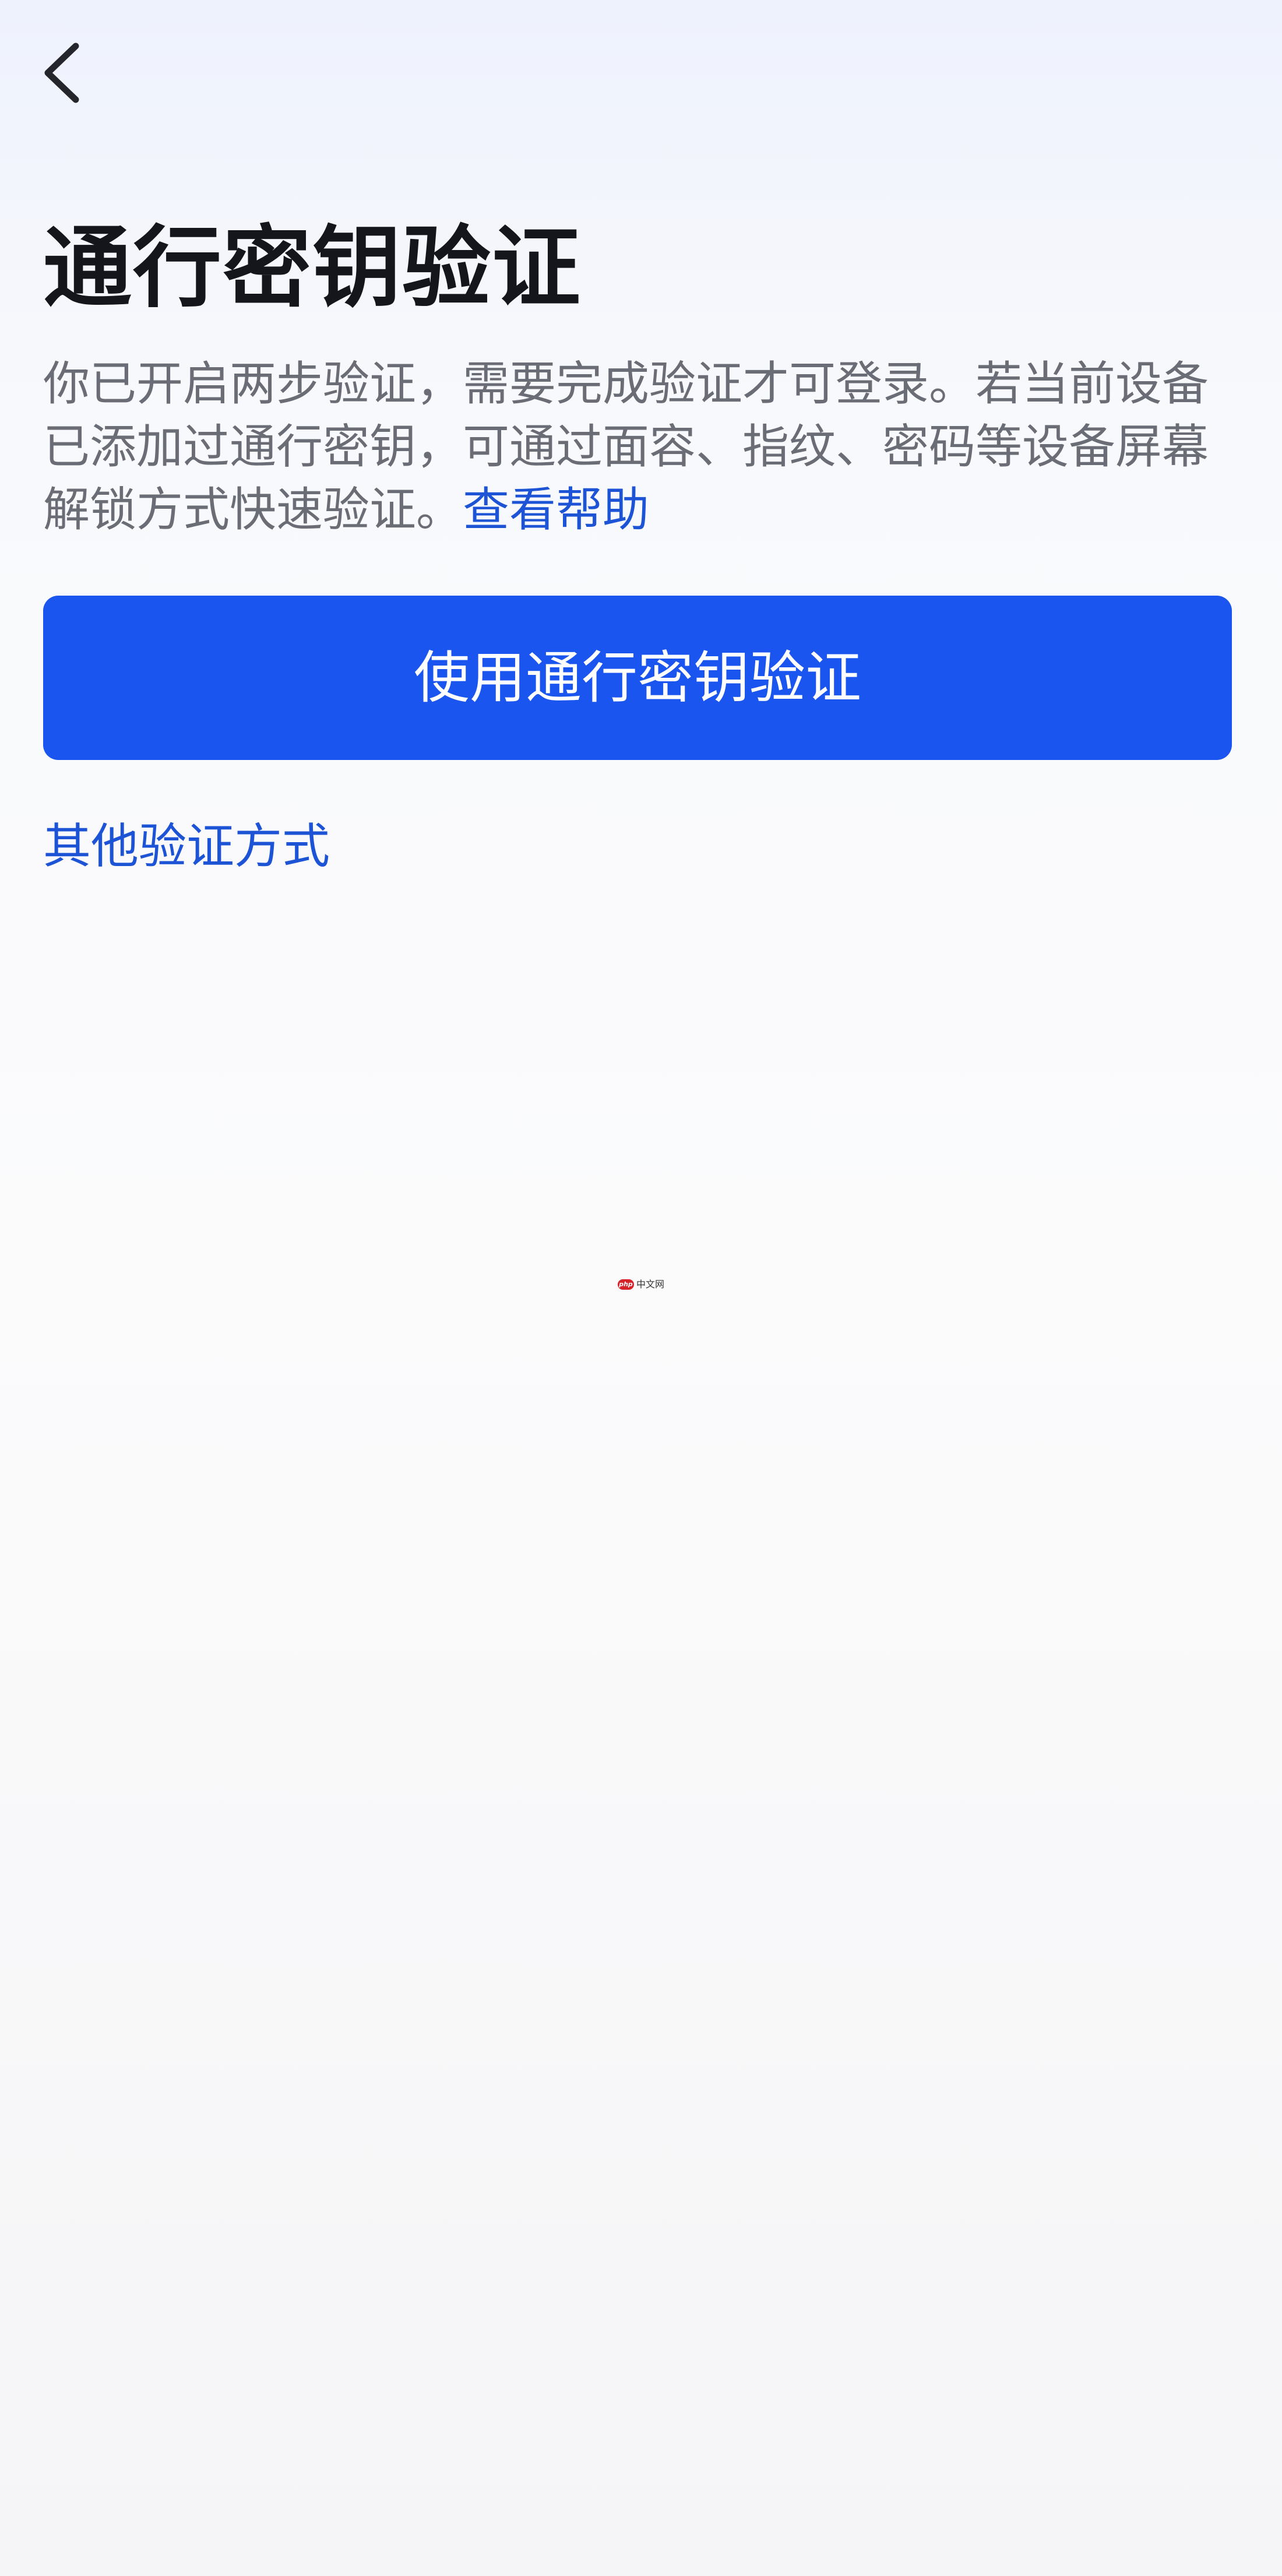 The height and width of the screenshot is (2576, 1282). What do you see at coordinates (556, 510) in the screenshot?
I see `help-link: 查看帮助` at bounding box center [556, 510].